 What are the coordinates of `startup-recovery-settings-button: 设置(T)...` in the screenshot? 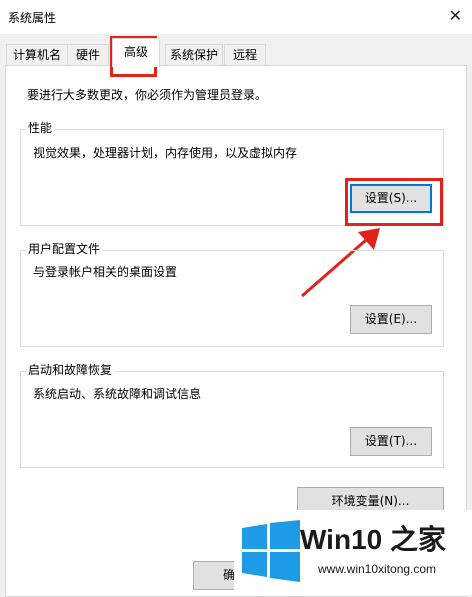 It's located at (391, 441).